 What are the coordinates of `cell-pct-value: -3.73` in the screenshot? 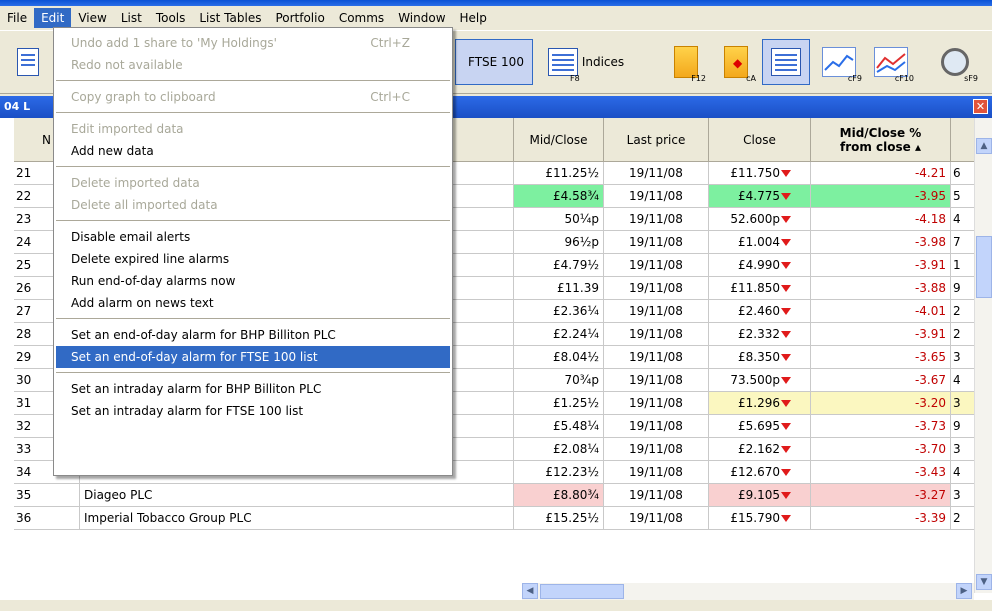 It's located at (930, 426).